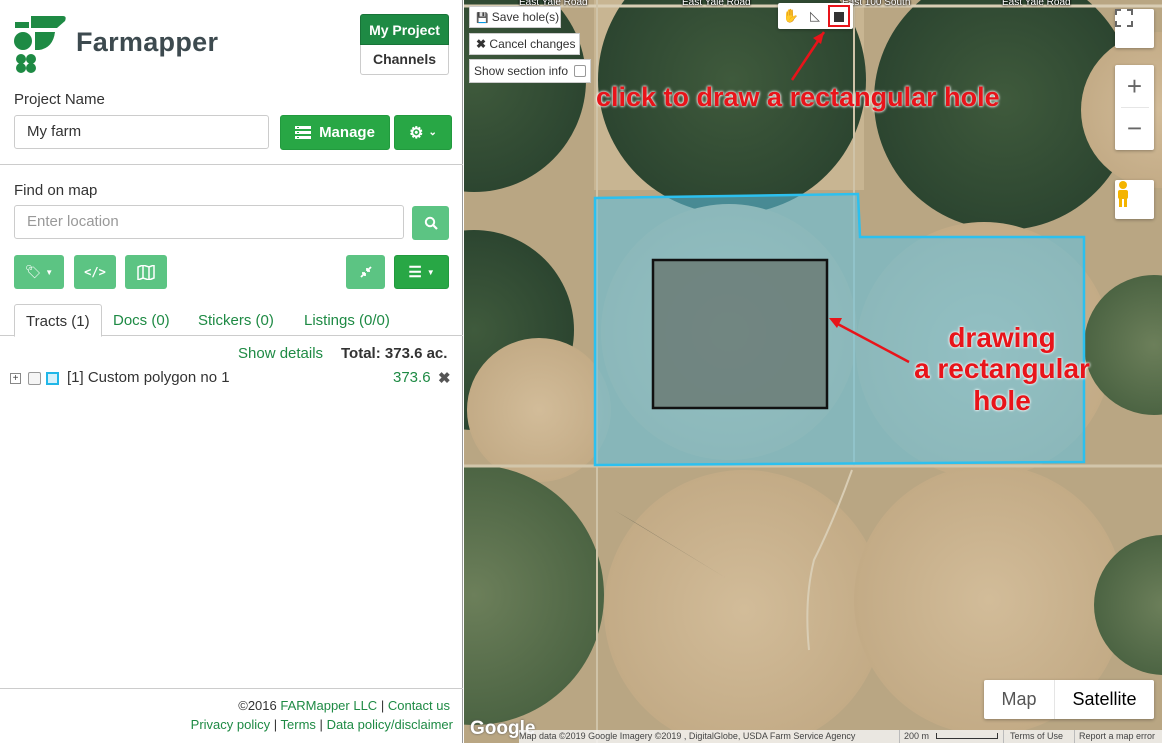  Describe the element at coordinates (147, 42) in the screenshot. I see `brand-name: Farmapper` at that location.